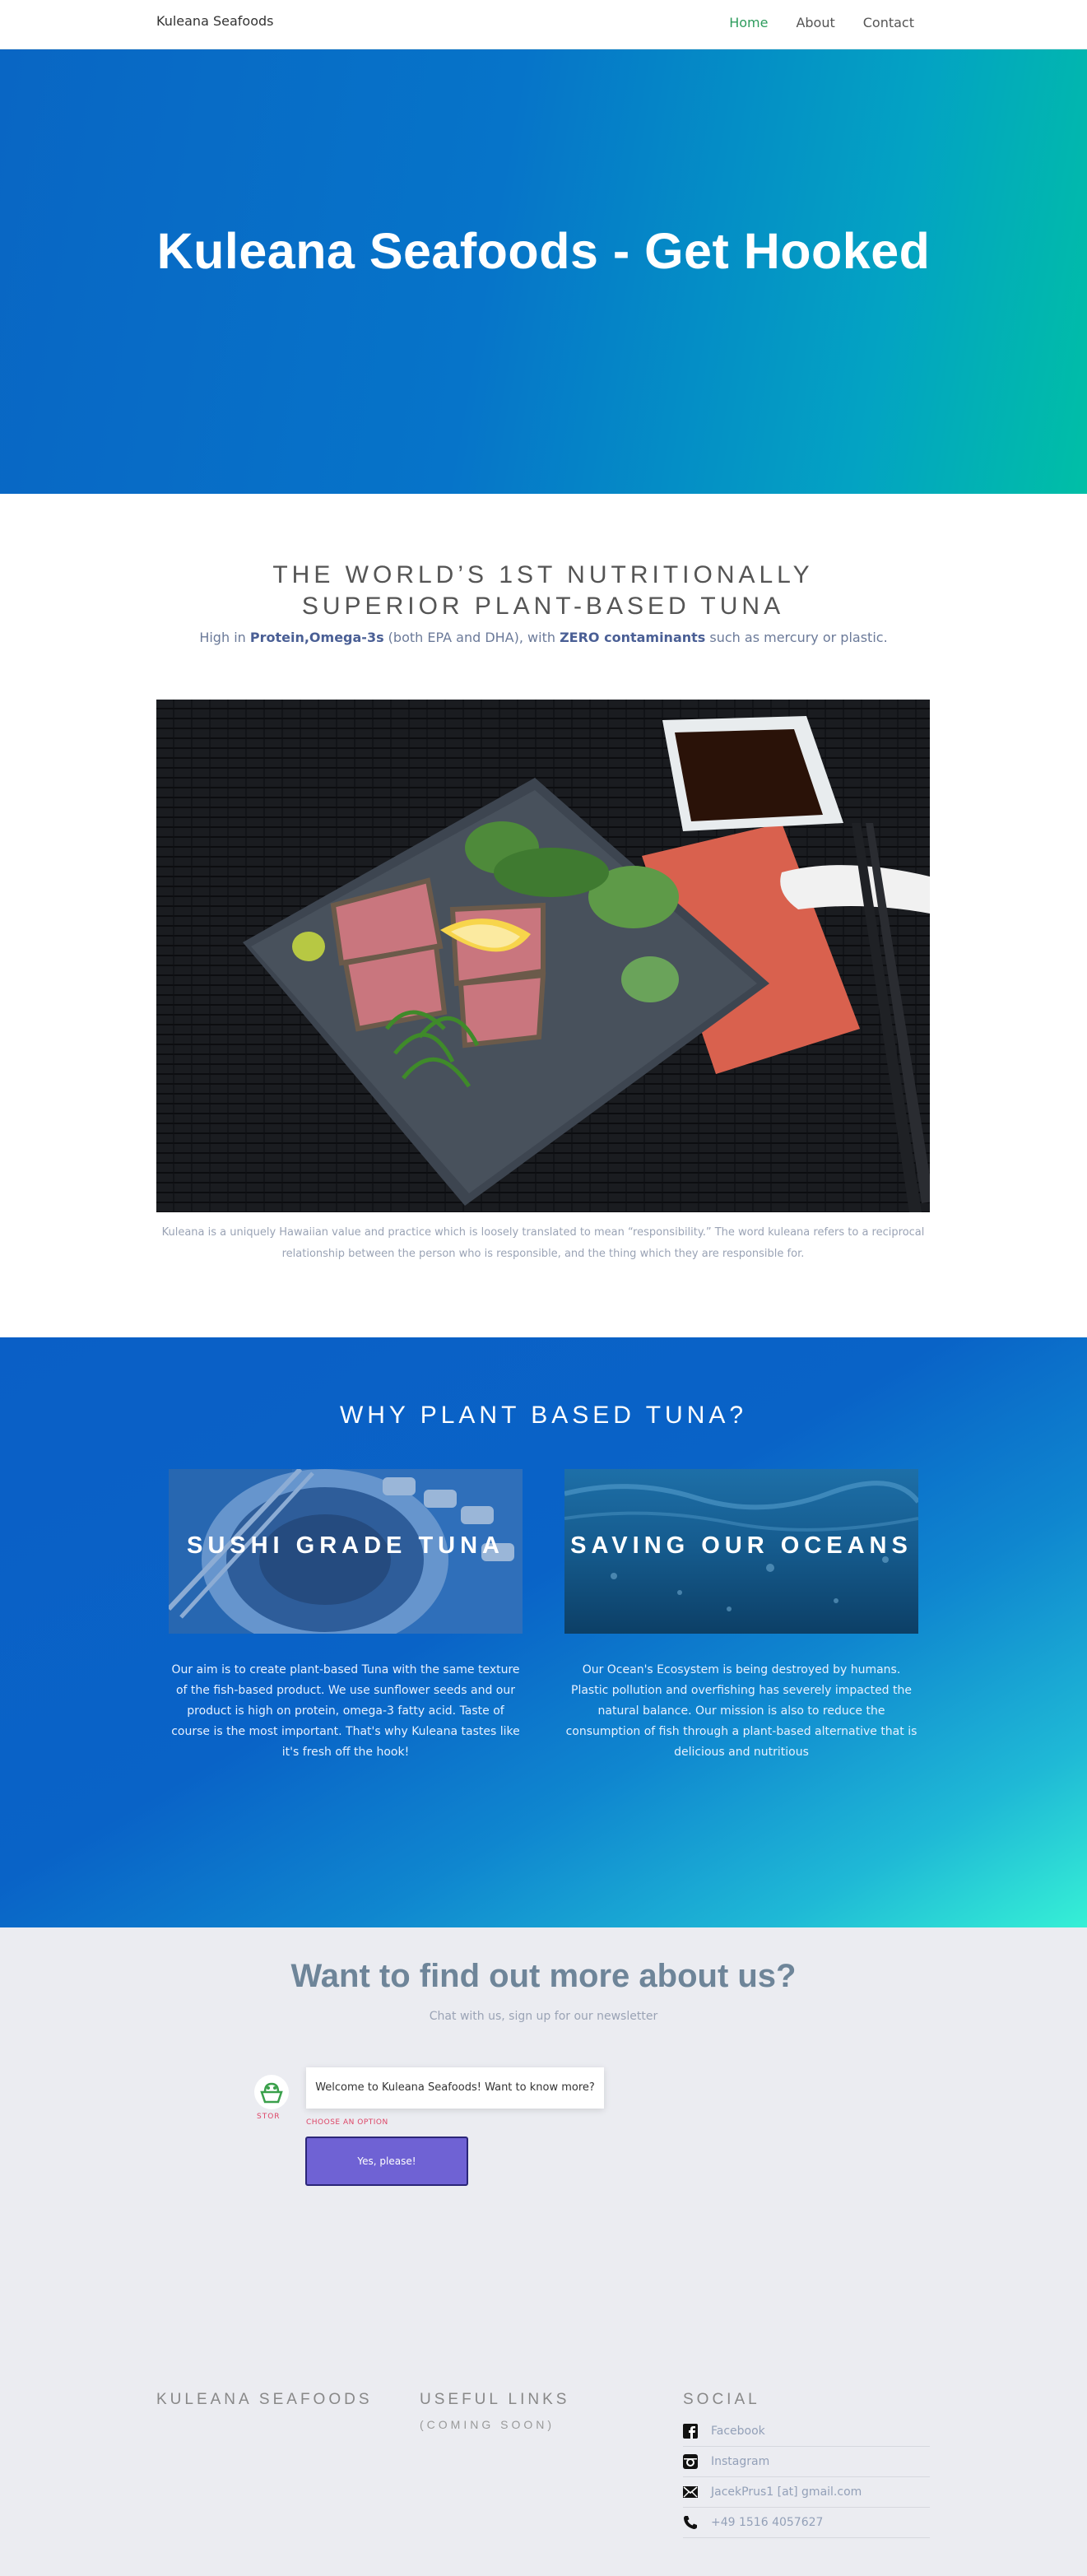 Image resolution: width=1087 pixels, height=2576 pixels. Describe the element at coordinates (690, 2431) in the screenshot. I see `facebook-icon` at that location.